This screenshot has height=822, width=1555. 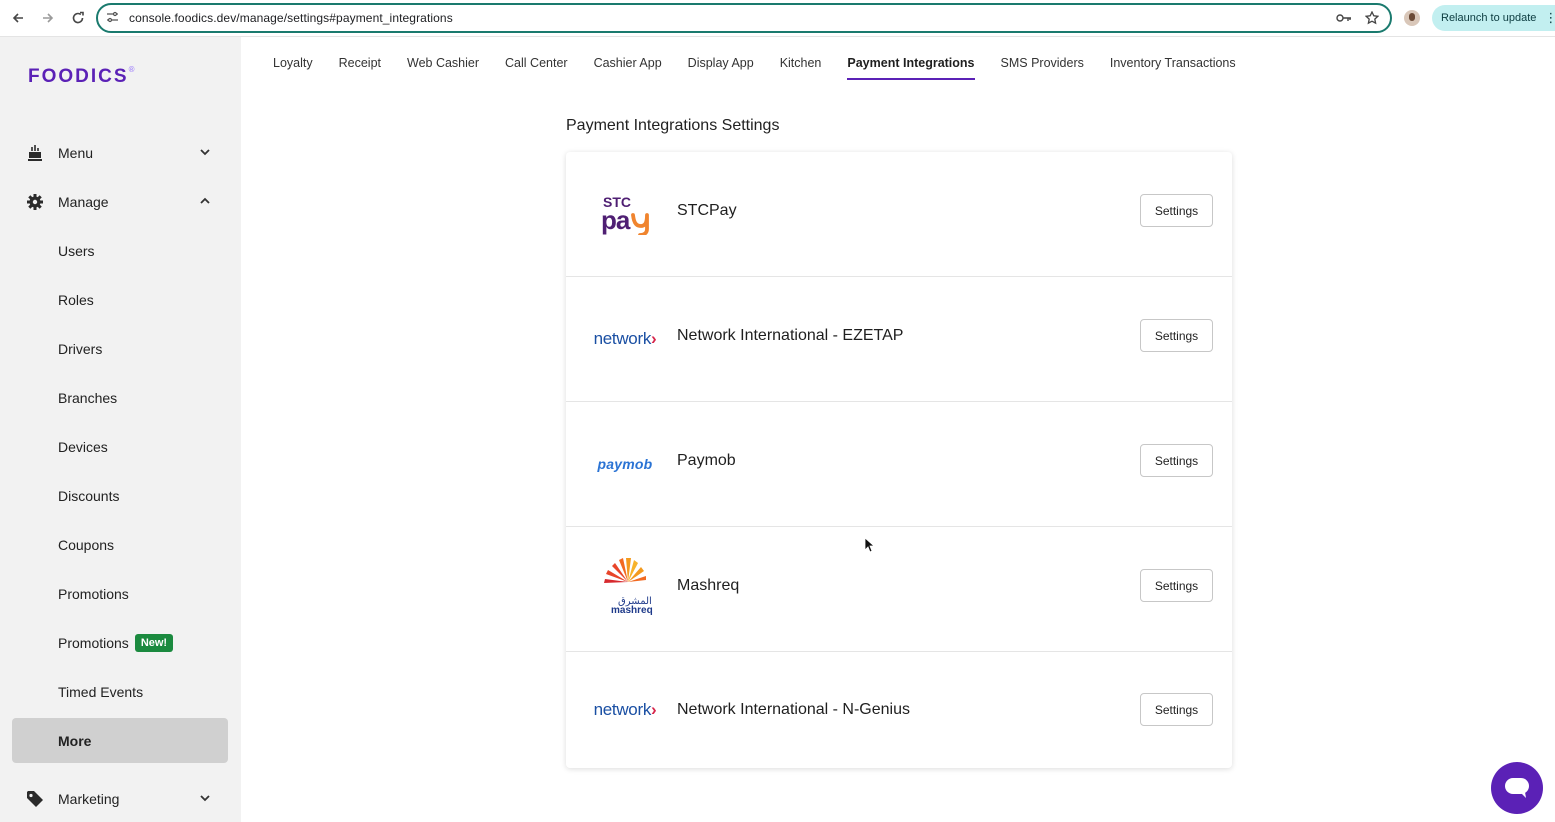 I want to click on tab-call-center: Call Center, so click(x=536, y=68).